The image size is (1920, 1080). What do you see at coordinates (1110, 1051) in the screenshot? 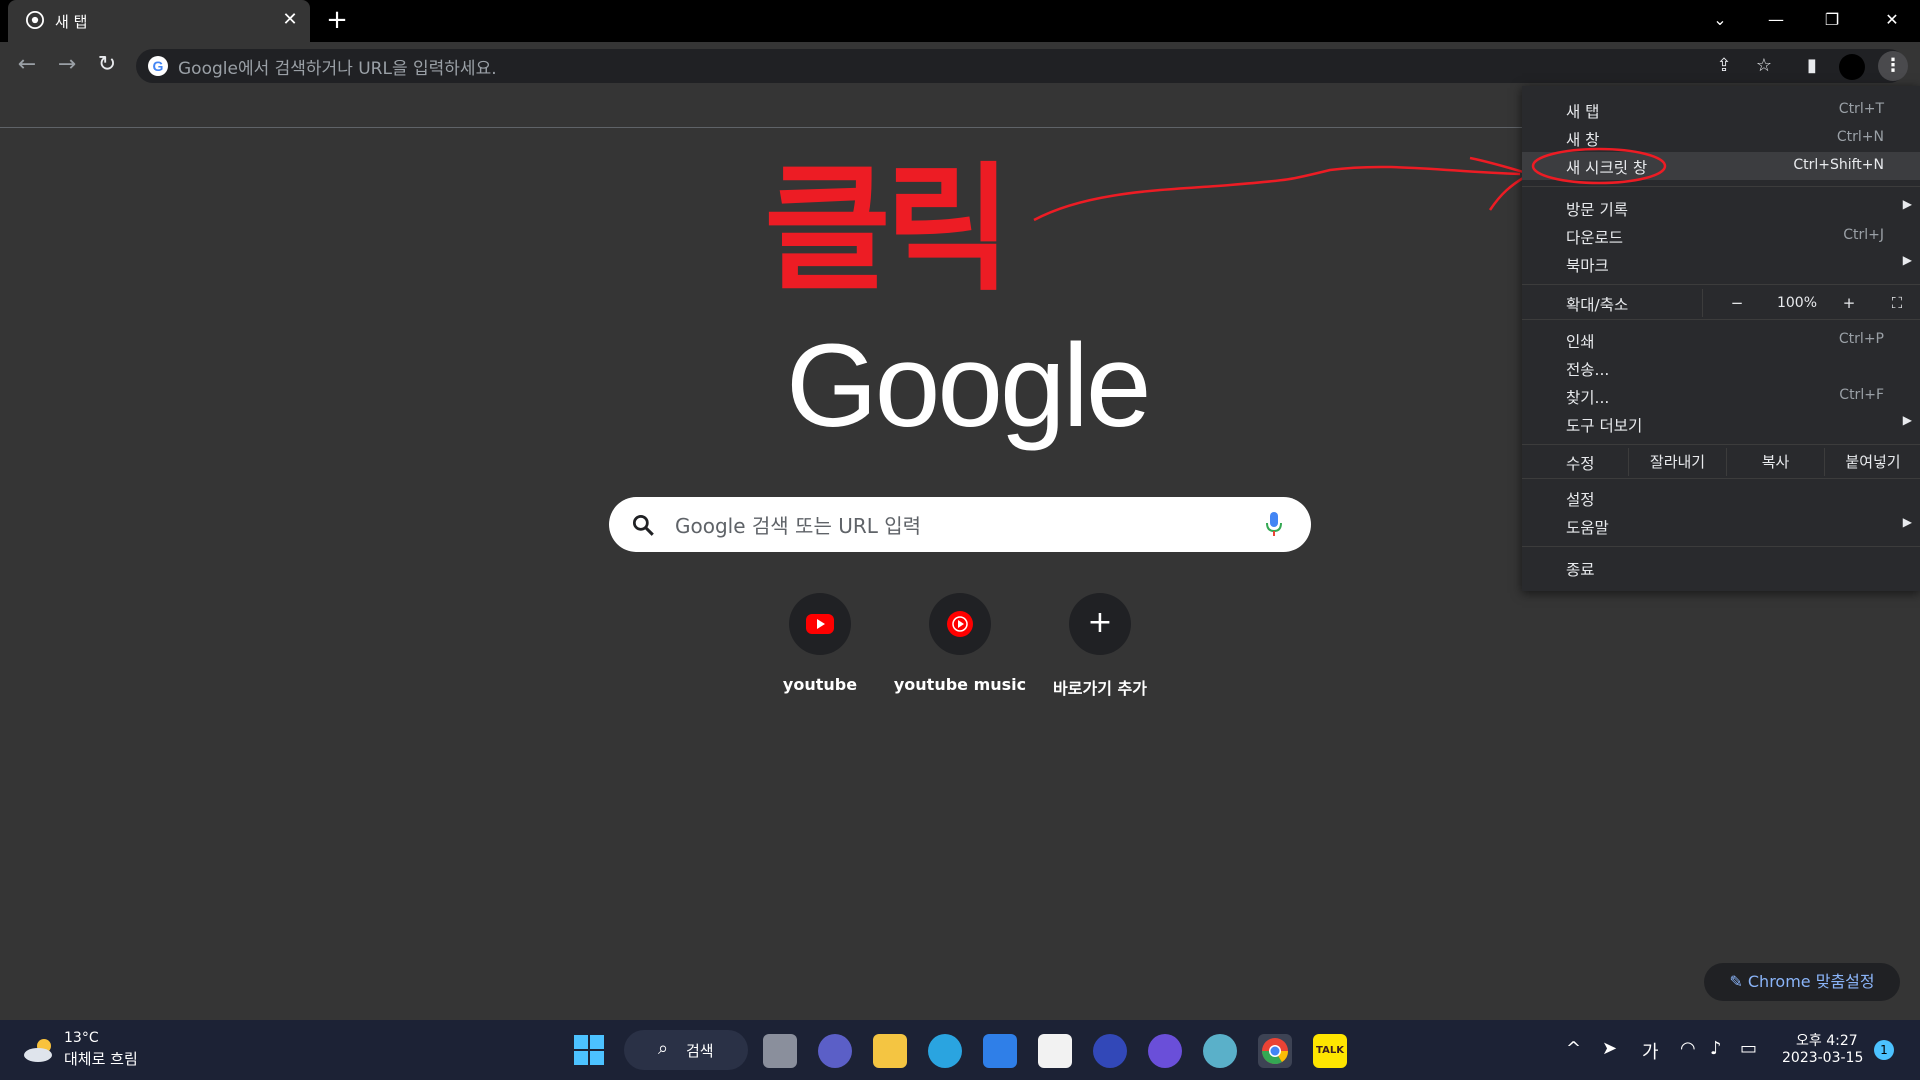
I see `app-q-icon` at bounding box center [1110, 1051].